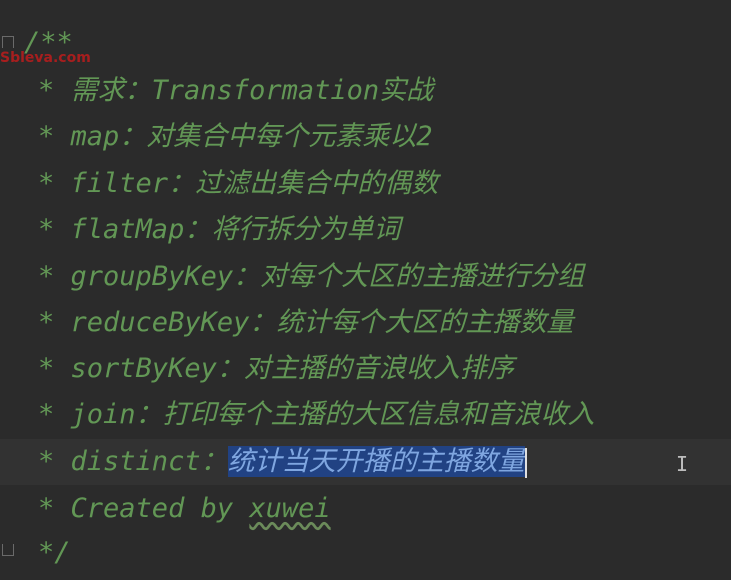 The image size is (731, 580). I want to click on code-line: * 需求：Transformation实战, so click(384, 91).